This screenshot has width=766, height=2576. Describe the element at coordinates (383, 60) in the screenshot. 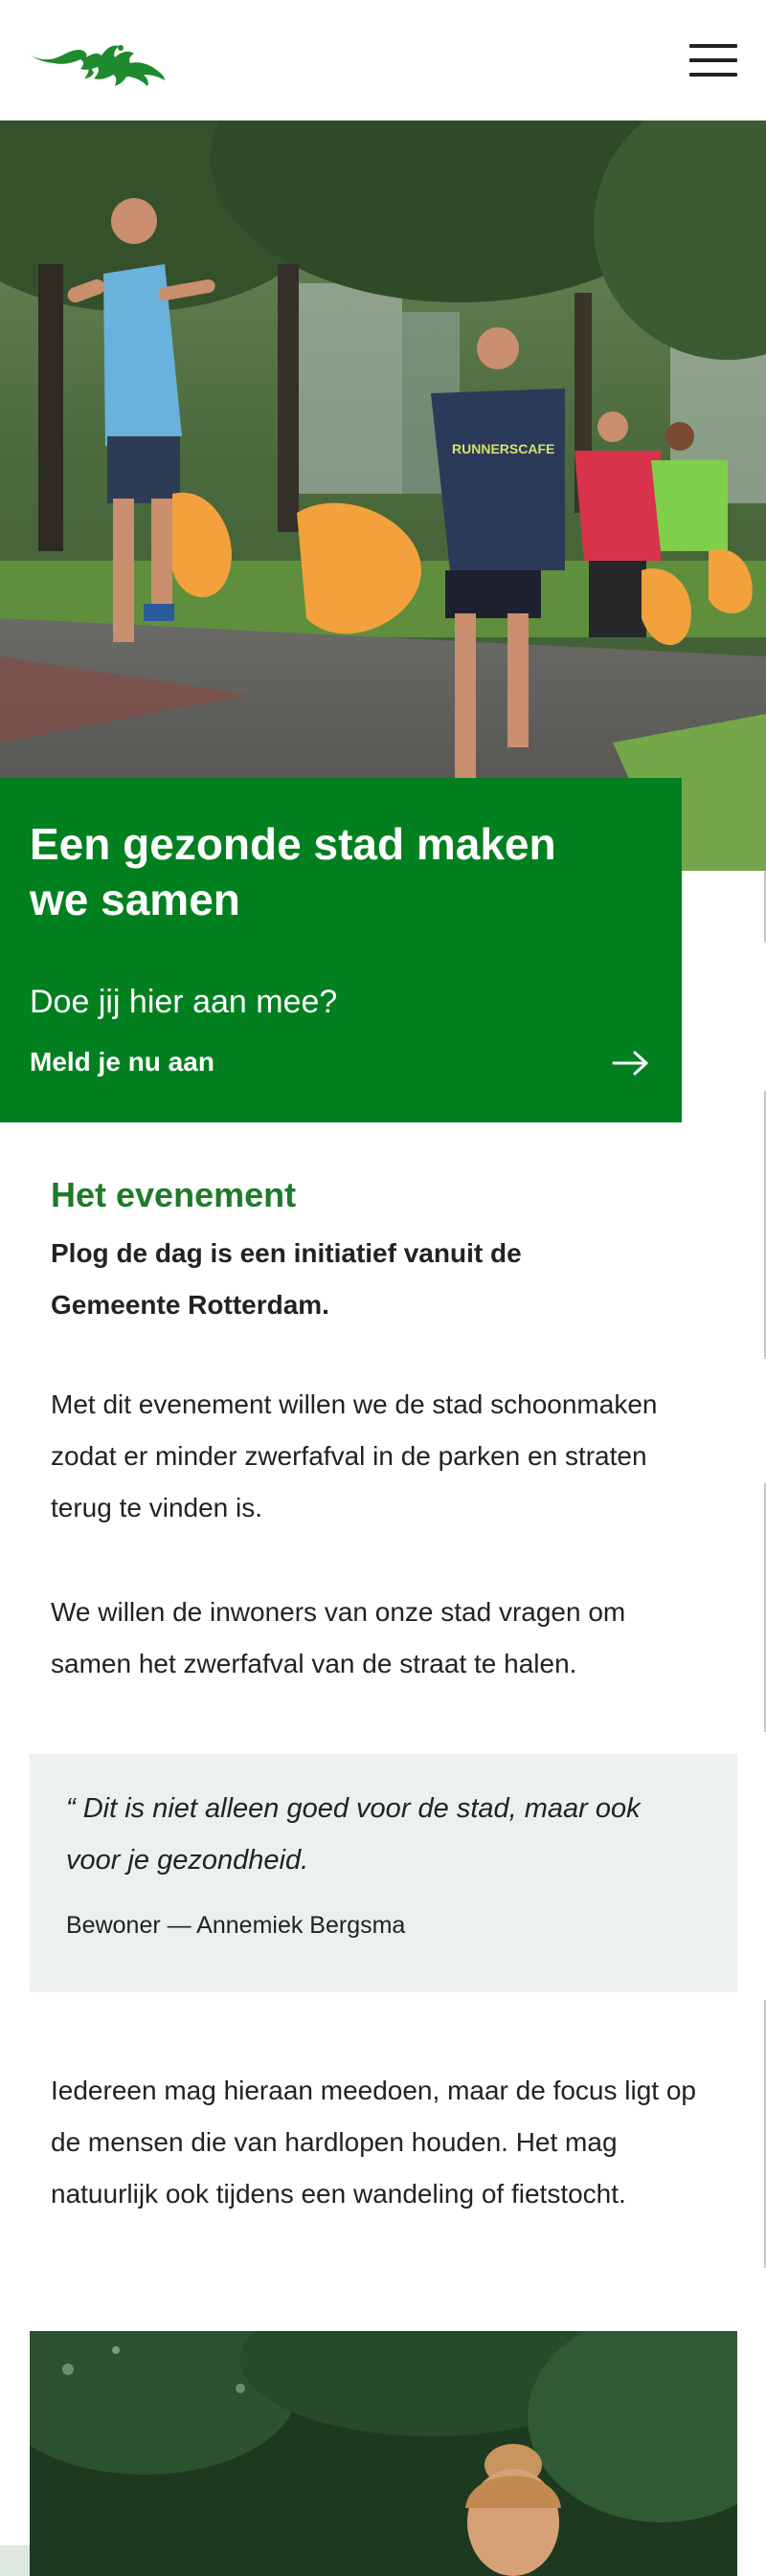

I see `site-header` at that location.